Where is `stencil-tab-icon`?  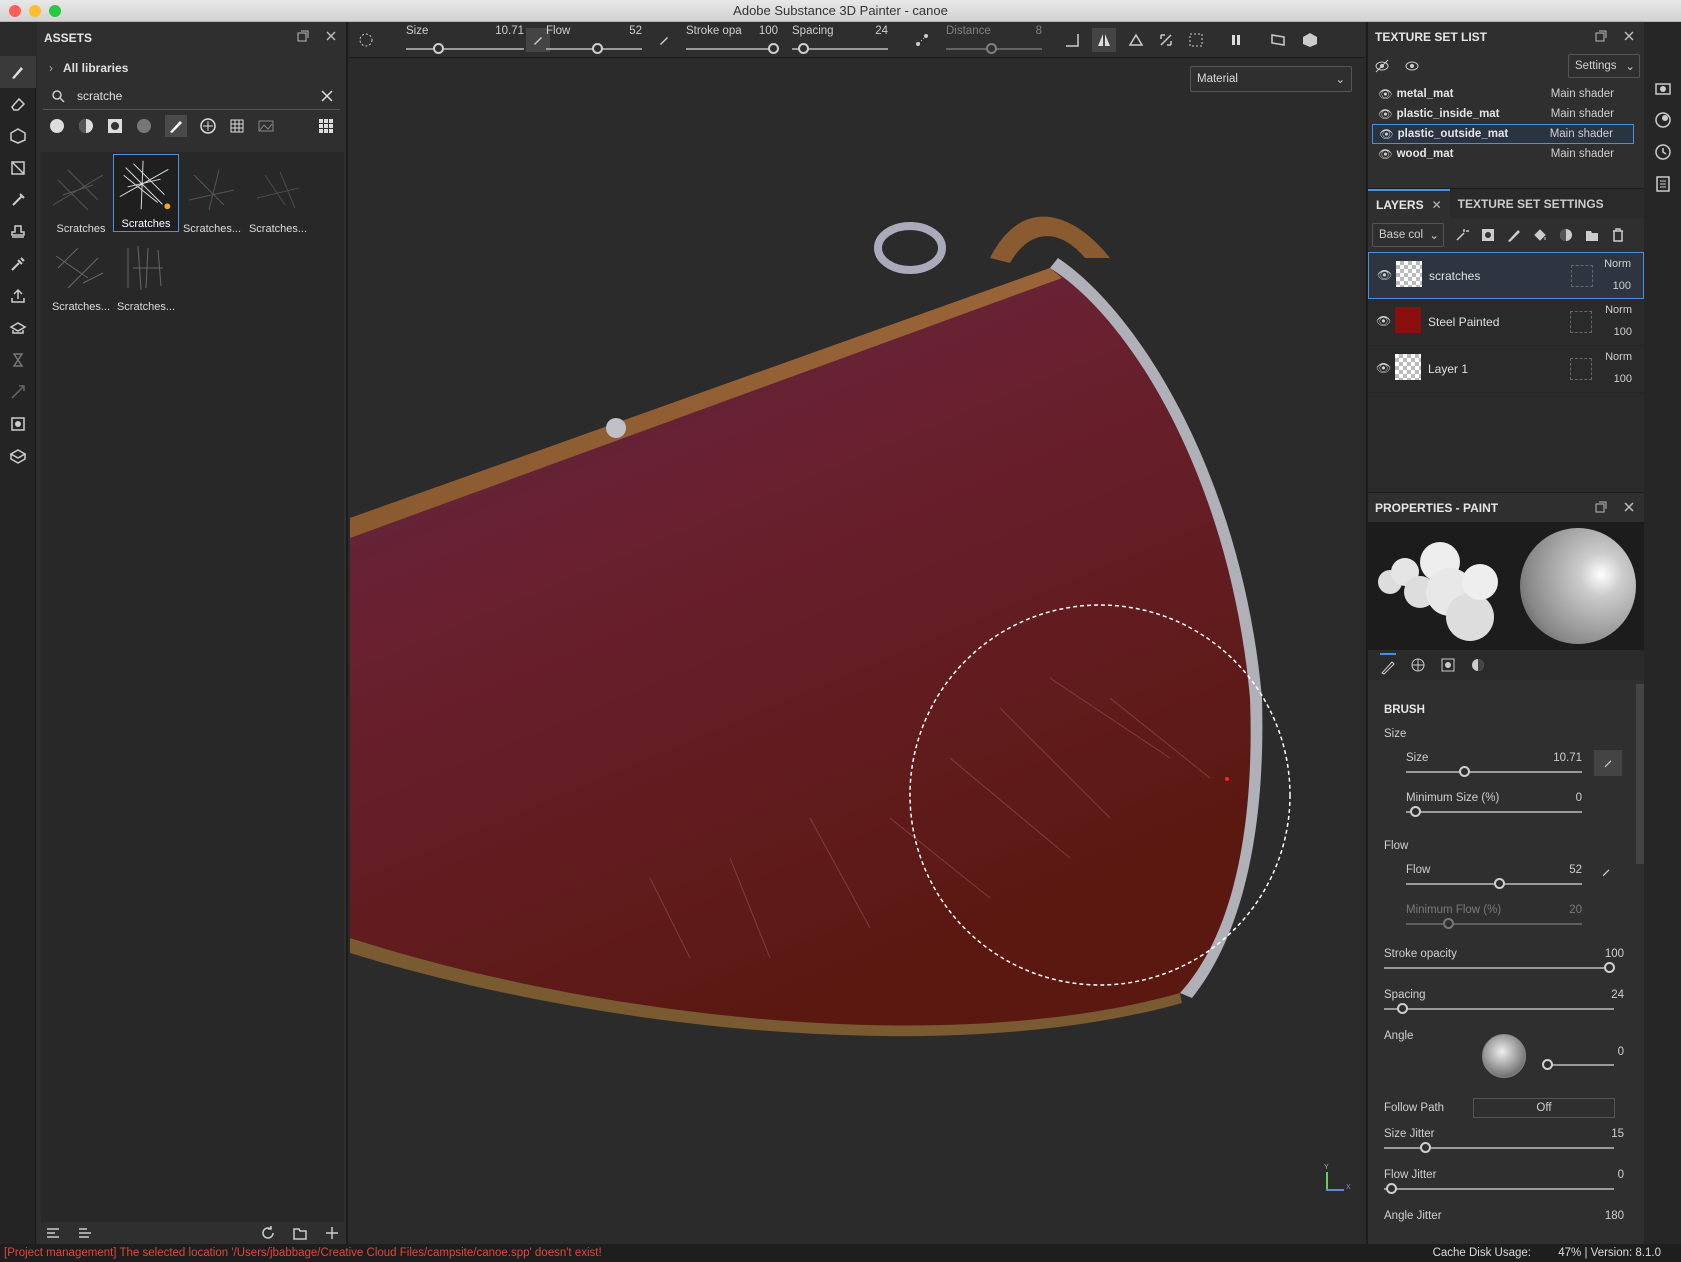 stencil-tab-icon is located at coordinates (1448, 665).